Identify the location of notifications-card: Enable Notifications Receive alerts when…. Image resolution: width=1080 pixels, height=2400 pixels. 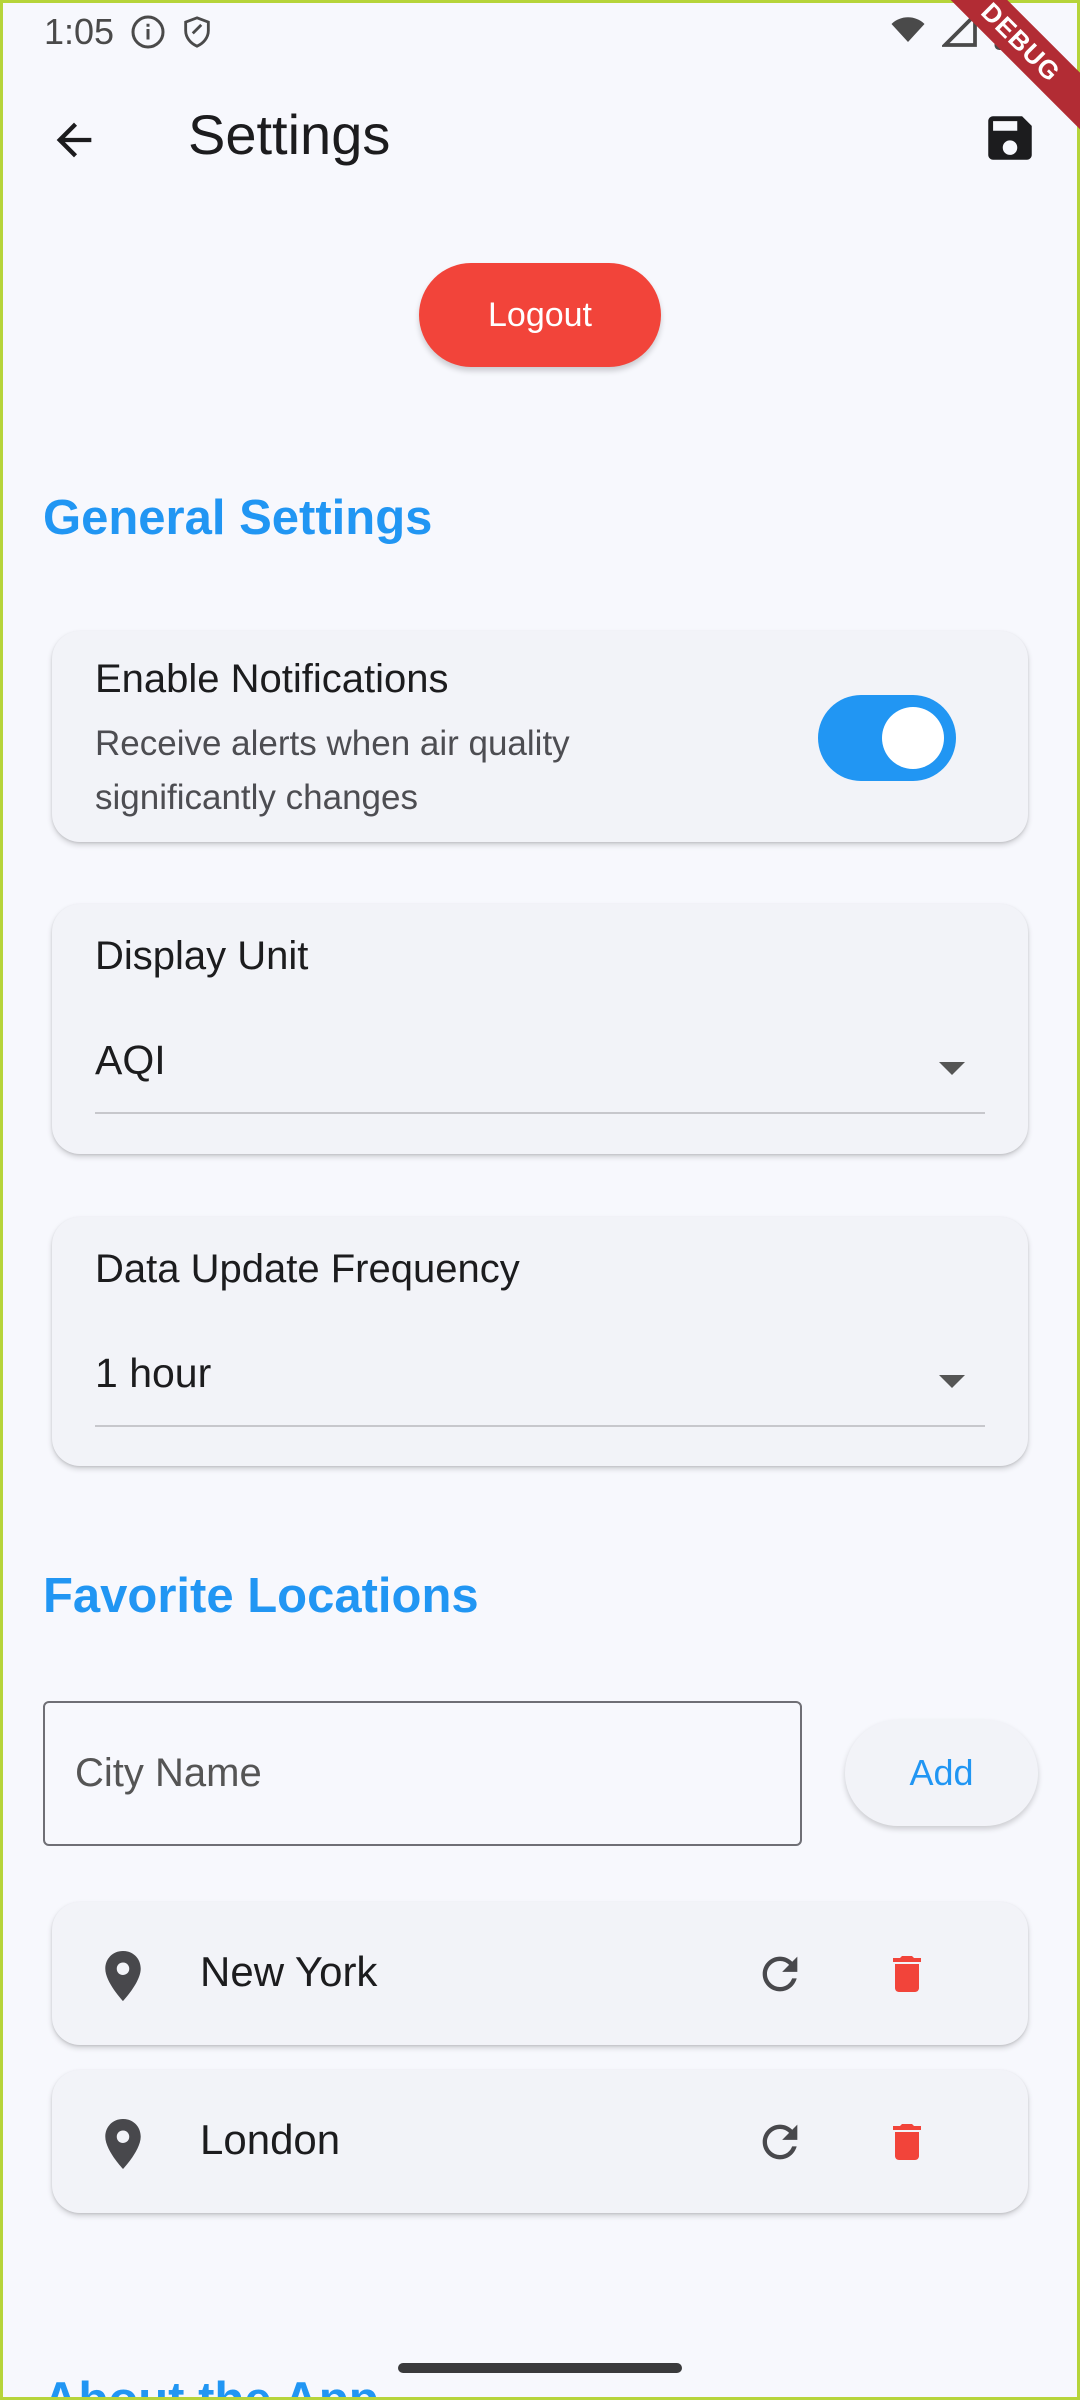
(540, 736).